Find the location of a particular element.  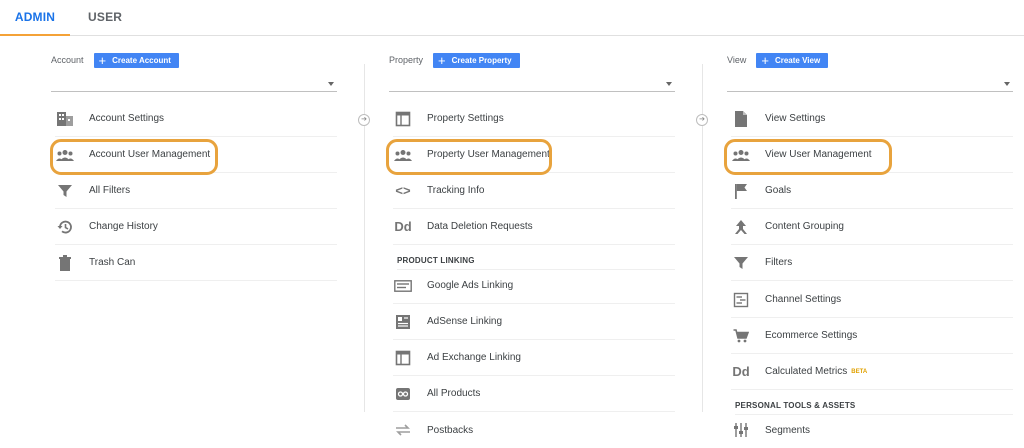

channel-settings-label: Channel Settings is located at coordinates (803, 299).